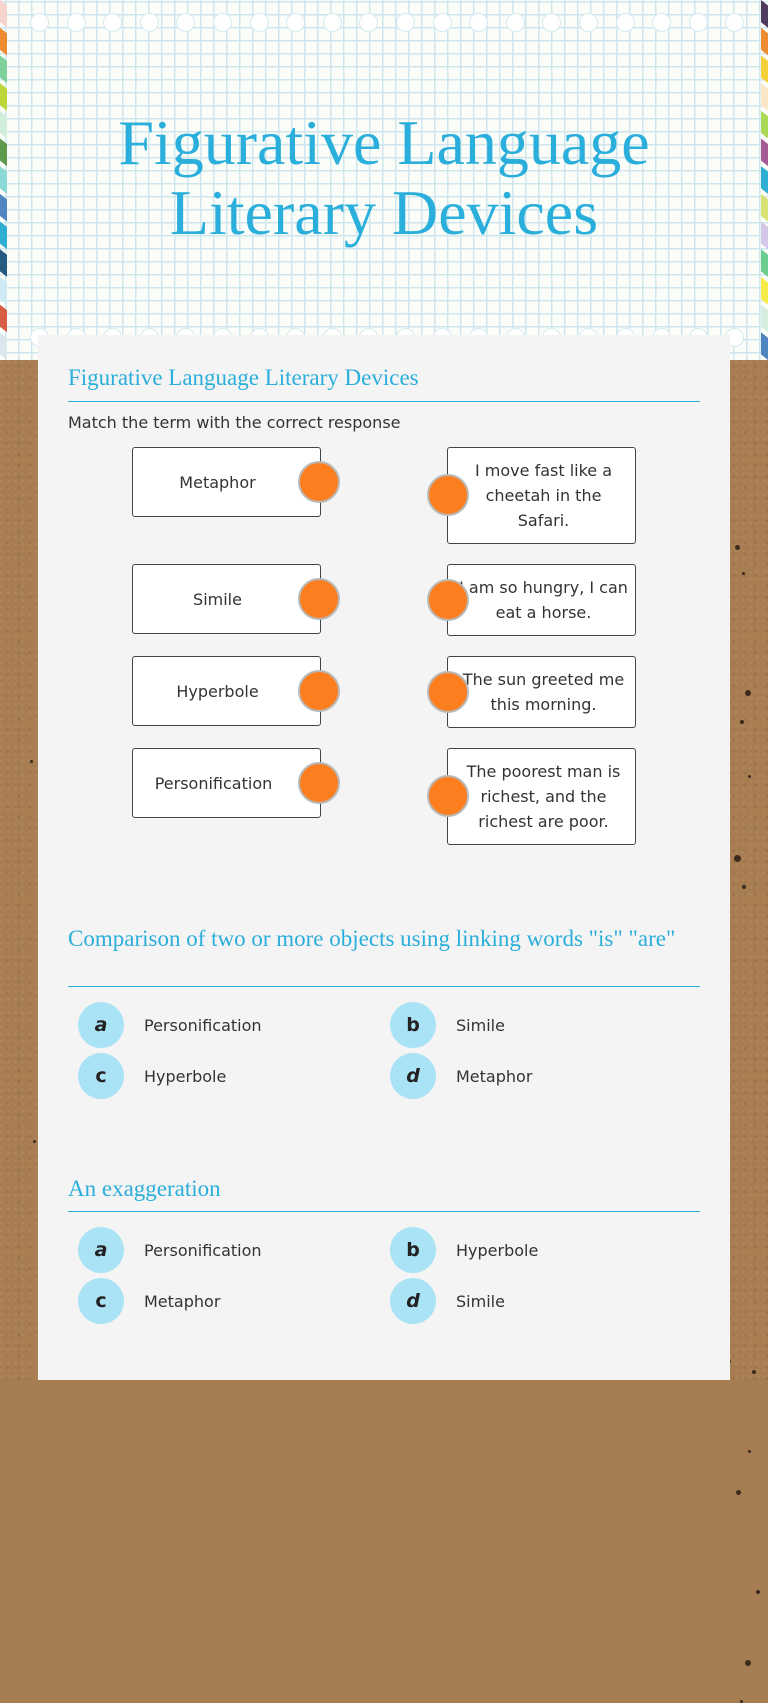 This screenshot has width=768, height=1703. Describe the element at coordinates (217, 599) in the screenshot. I see `term-label: Simile` at that location.